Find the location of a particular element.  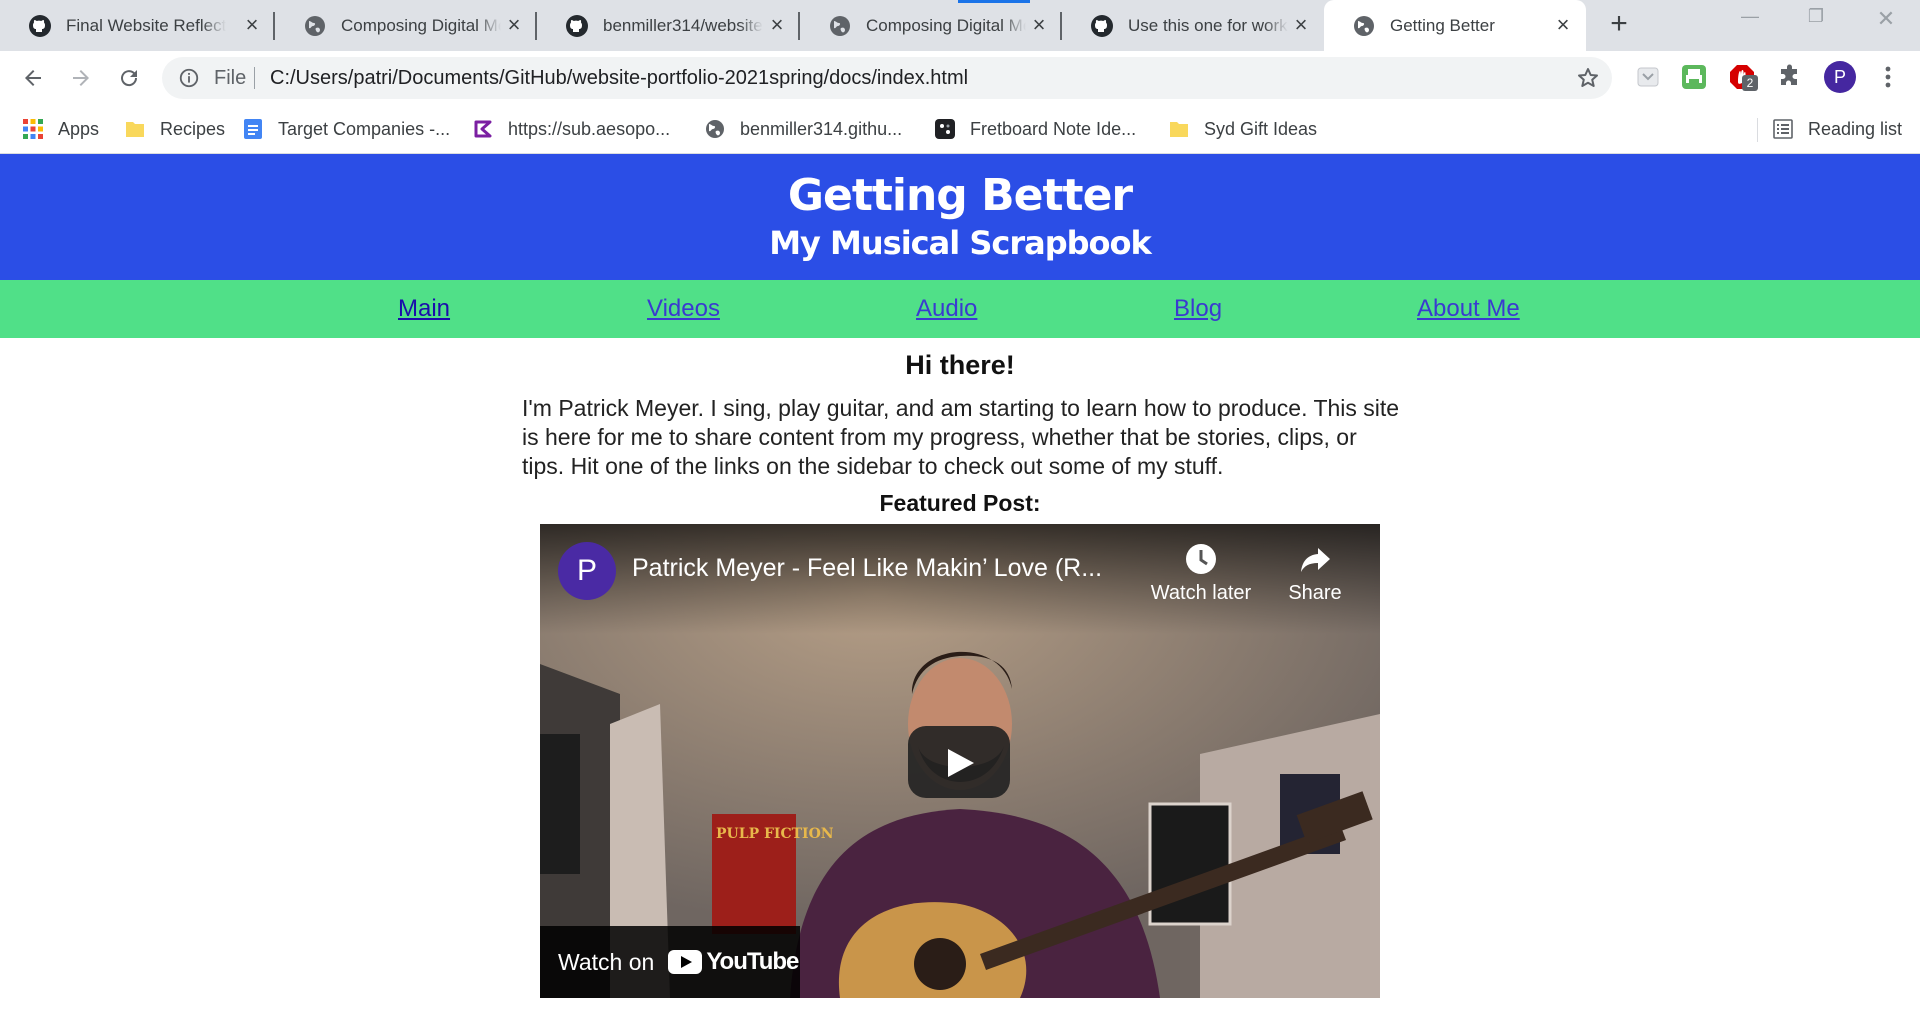

site-header: Getting Better My Musical Scrapbook is located at coordinates (960, 217).